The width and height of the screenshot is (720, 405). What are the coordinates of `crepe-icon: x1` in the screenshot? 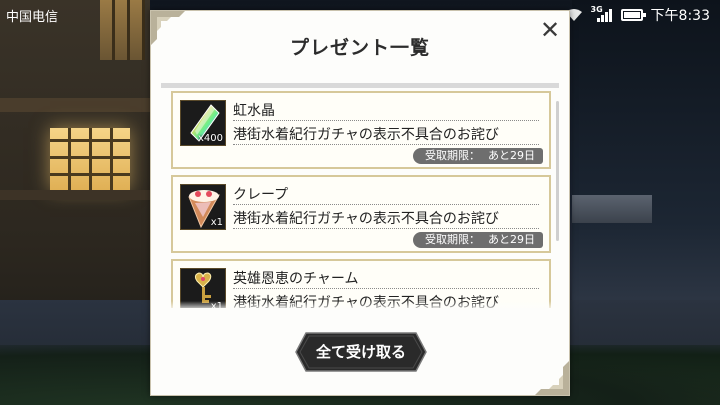 It's located at (203, 207).